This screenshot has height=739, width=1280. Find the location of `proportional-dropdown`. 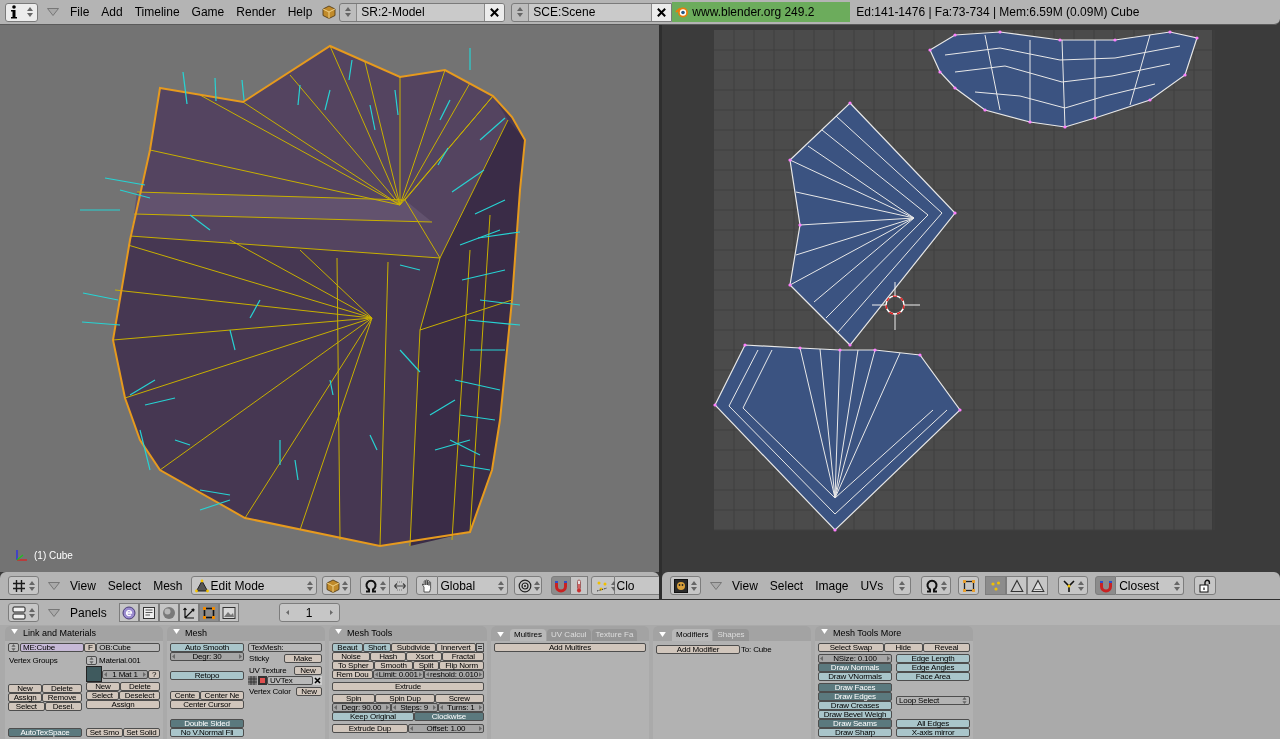

proportional-dropdown is located at coordinates (527, 585).